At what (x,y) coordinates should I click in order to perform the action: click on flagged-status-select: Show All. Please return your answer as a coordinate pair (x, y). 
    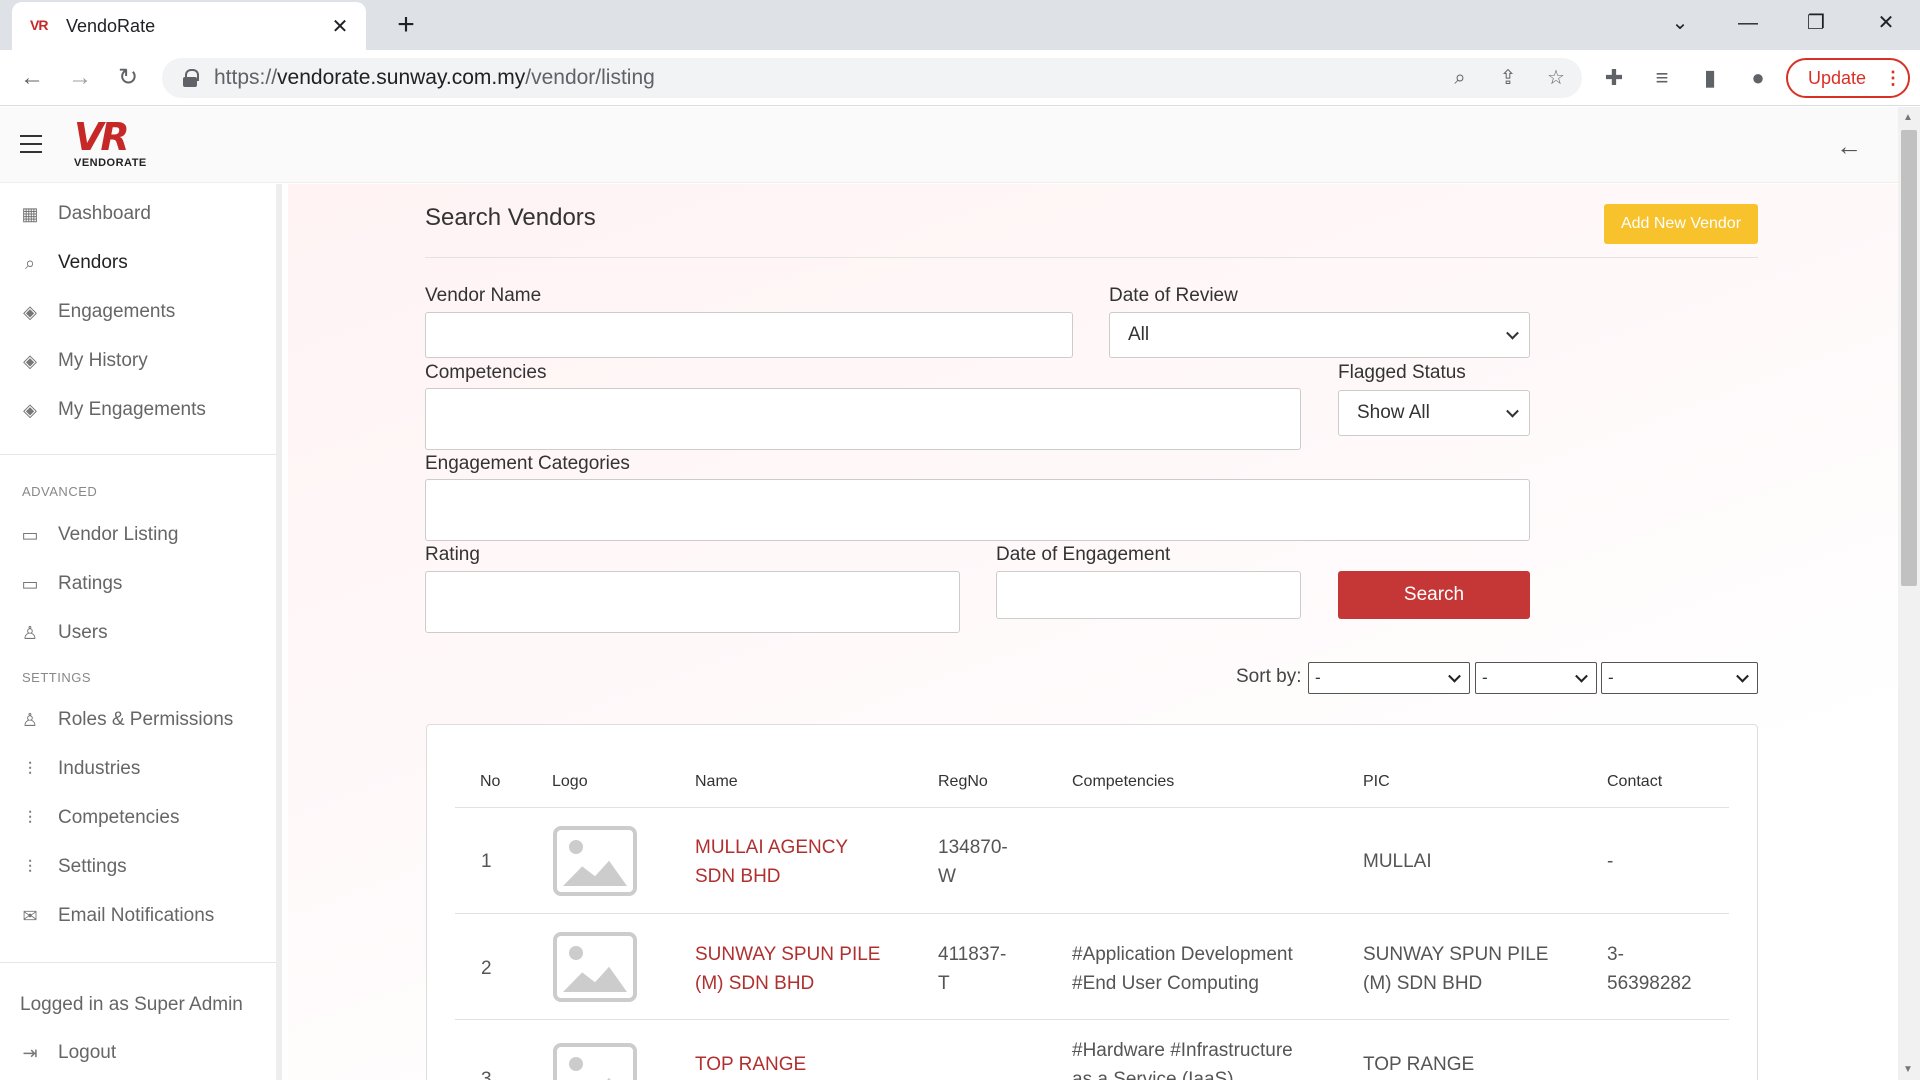
    Looking at the image, I should click on (1434, 413).